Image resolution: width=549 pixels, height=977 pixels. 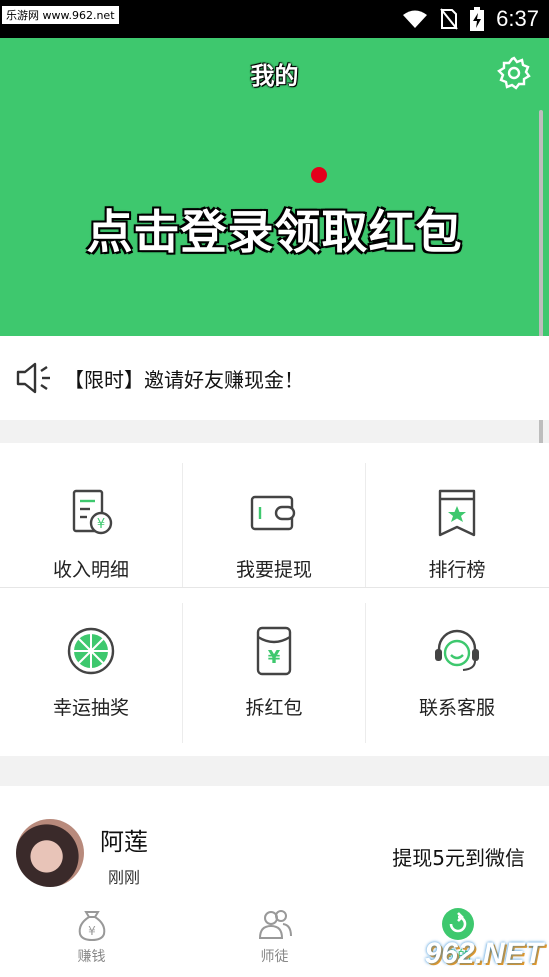 I want to click on status-icons: 6:37, so click(x=470, y=19).